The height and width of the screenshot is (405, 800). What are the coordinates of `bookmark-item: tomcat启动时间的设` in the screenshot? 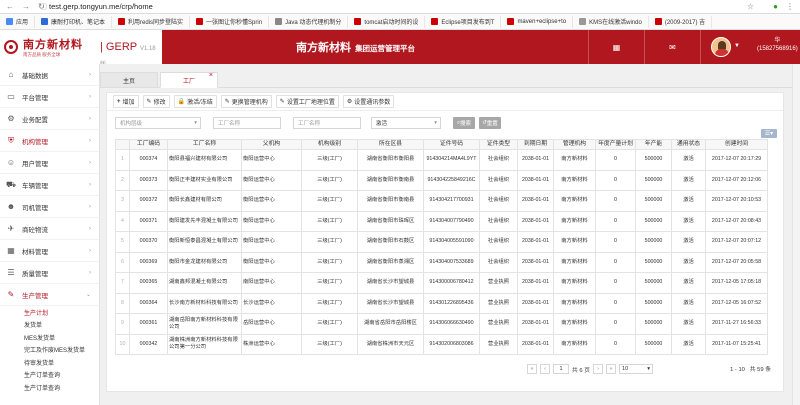 It's located at (387, 21).